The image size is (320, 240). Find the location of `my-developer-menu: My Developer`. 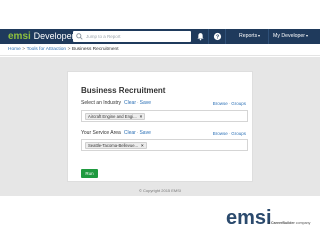

my-developer-menu: My Developer is located at coordinates (291, 36).